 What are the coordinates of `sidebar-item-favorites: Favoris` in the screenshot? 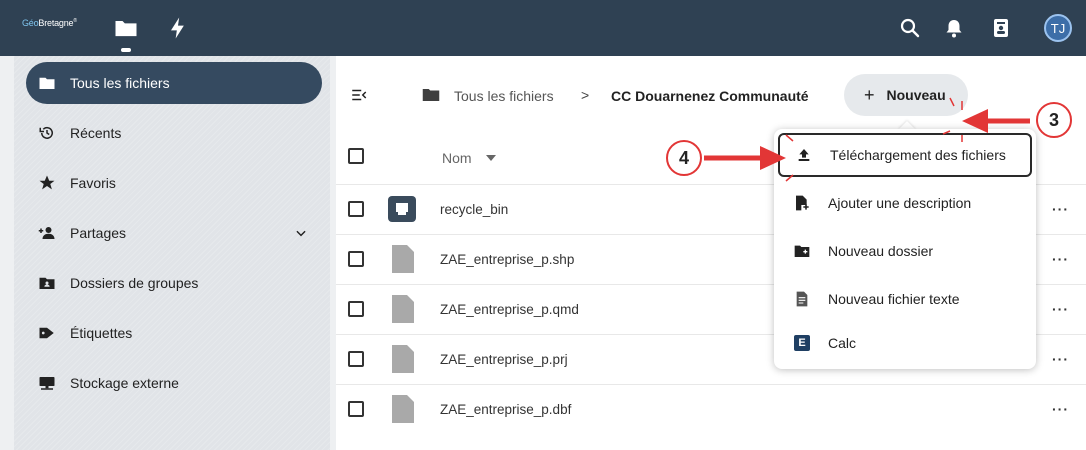 It's located at (174, 183).